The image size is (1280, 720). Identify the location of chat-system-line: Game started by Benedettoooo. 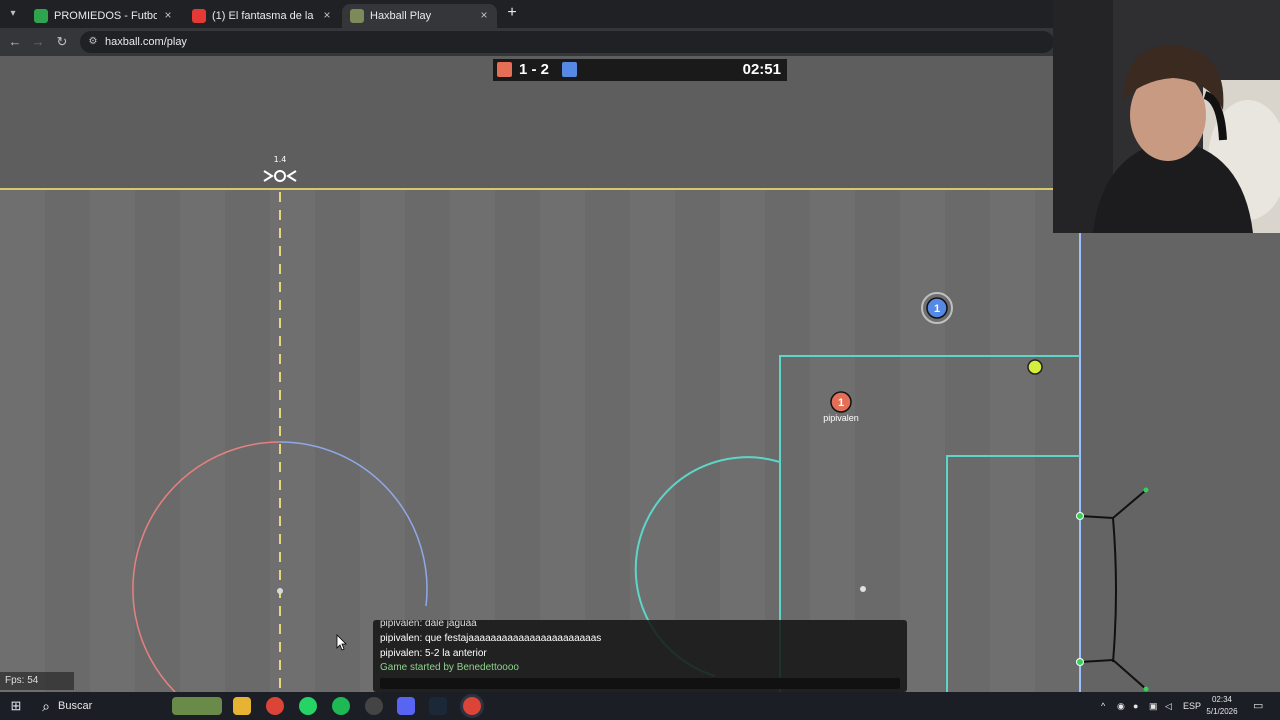
(449, 667).